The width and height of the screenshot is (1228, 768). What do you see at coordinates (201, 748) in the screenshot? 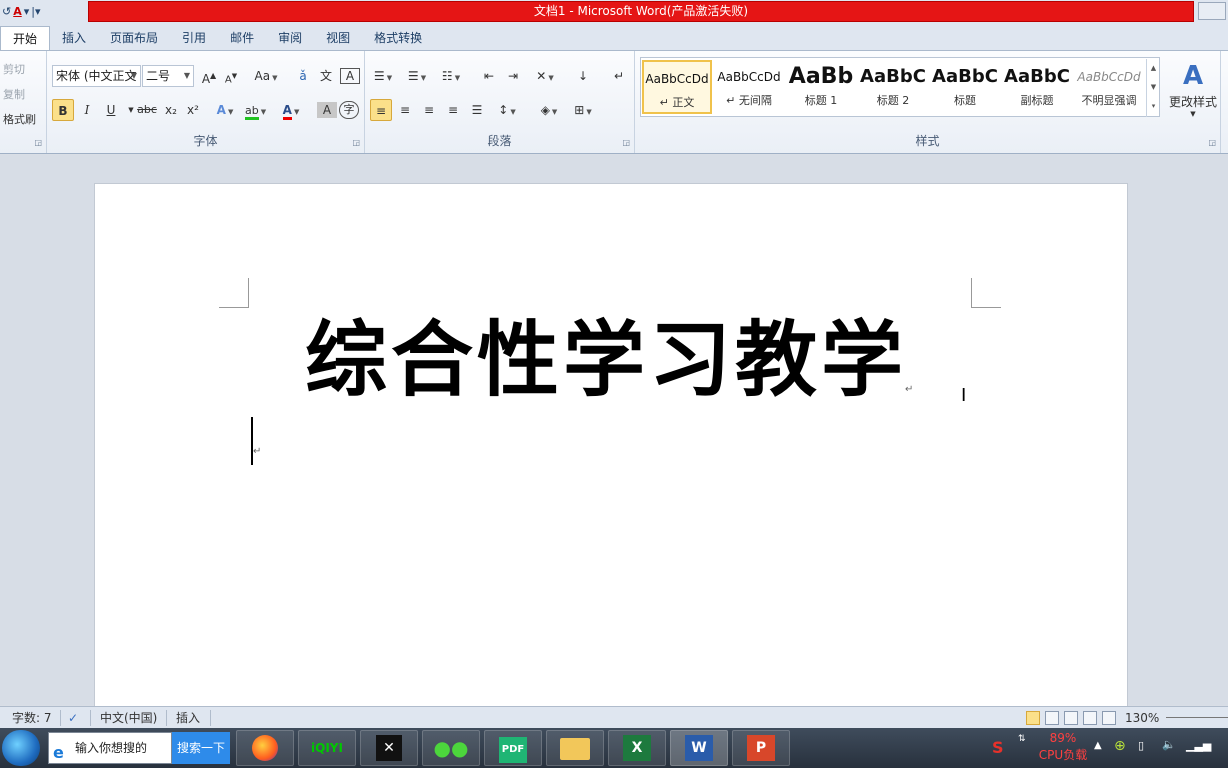
I see `search-button: 搜索一下` at bounding box center [201, 748].